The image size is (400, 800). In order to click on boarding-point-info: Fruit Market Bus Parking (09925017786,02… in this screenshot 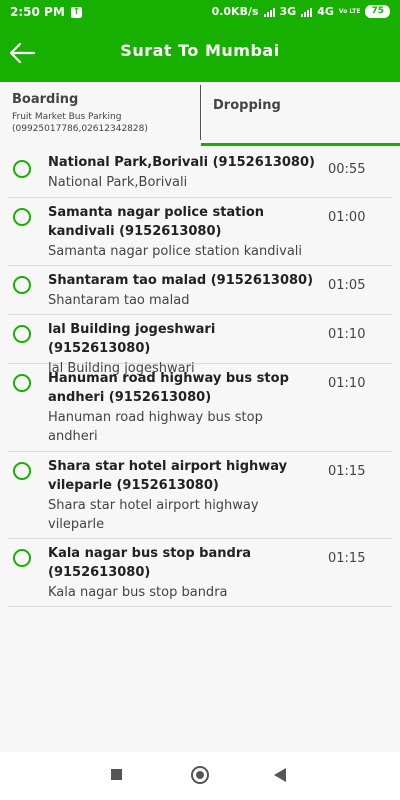, I will do `click(80, 123)`.